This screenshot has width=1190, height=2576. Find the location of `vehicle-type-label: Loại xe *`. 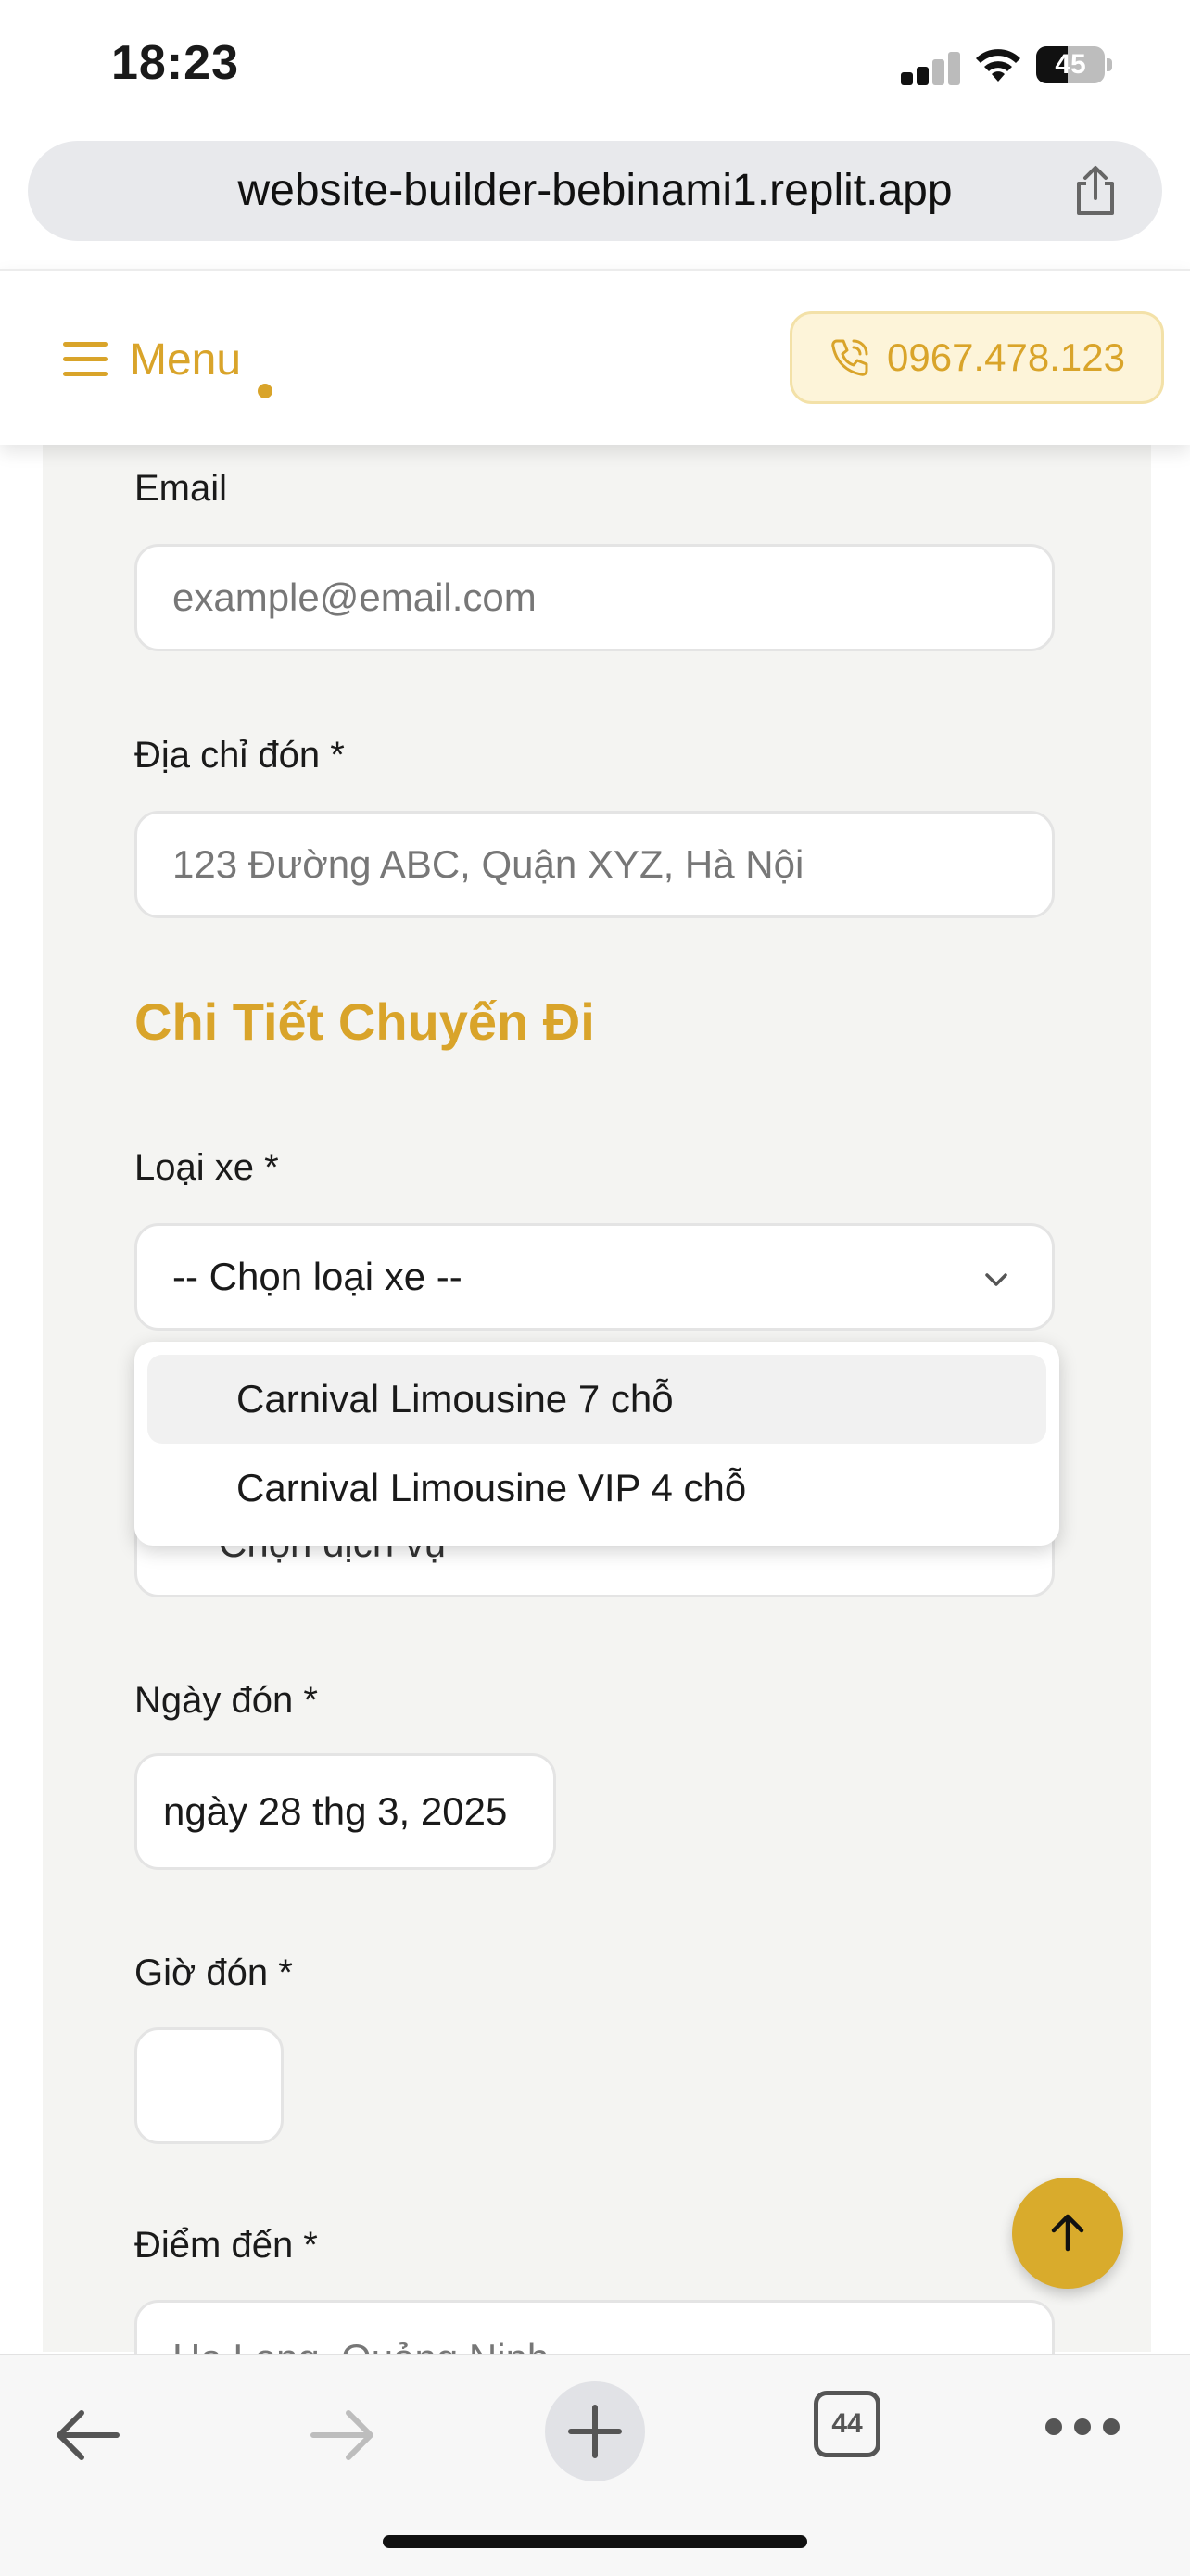

vehicle-type-label: Loại xe * is located at coordinates (206, 1167).